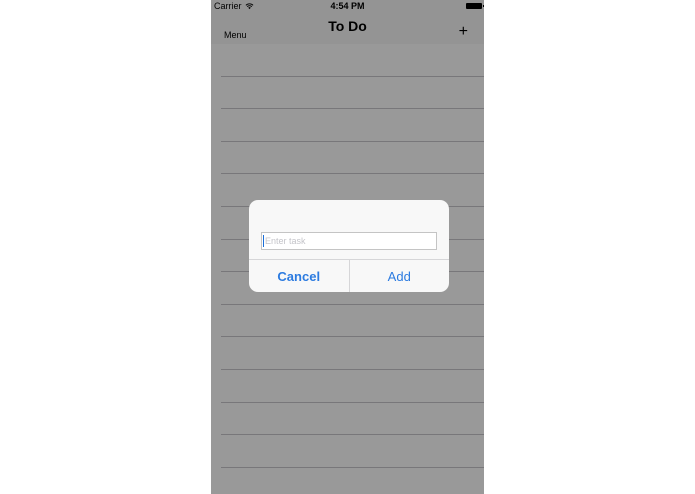 Image resolution: width=695 pixels, height=494 pixels. I want to click on dialog-buttons: Cancel Add, so click(349, 275).